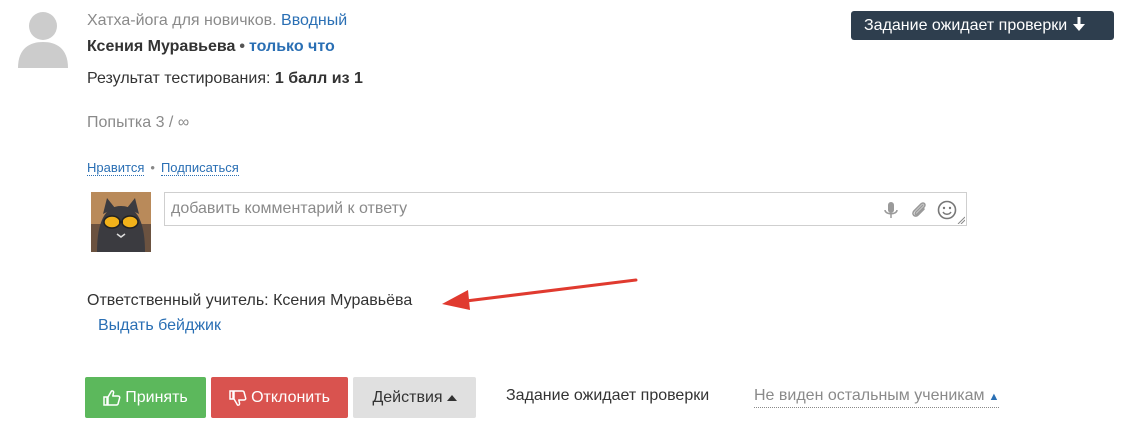 The height and width of the screenshot is (428, 1124). Describe the element at coordinates (116, 168) in the screenshot. I see `like-link: Нравится` at that location.